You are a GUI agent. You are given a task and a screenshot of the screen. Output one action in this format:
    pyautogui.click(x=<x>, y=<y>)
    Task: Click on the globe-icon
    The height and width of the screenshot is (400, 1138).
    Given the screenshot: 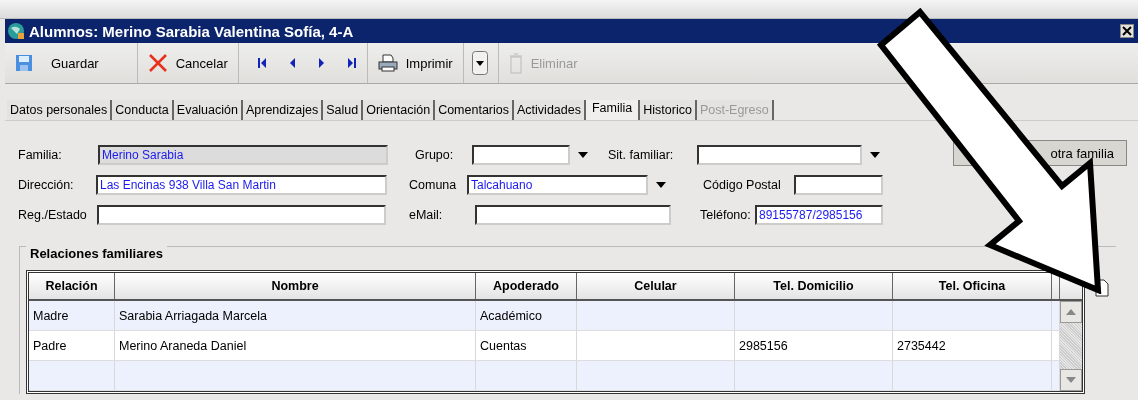 What is the action you would take?
    pyautogui.click(x=16, y=31)
    